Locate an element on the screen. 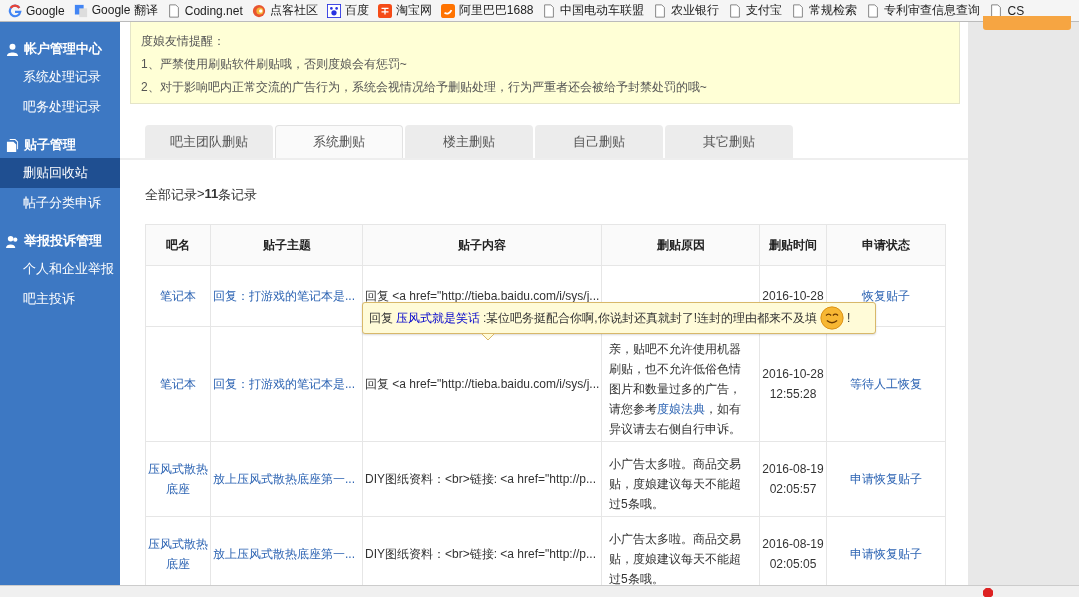 This screenshot has width=1079, height=597. delete-time: 2016-10-28 12:55:28 is located at coordinates (793, 384).